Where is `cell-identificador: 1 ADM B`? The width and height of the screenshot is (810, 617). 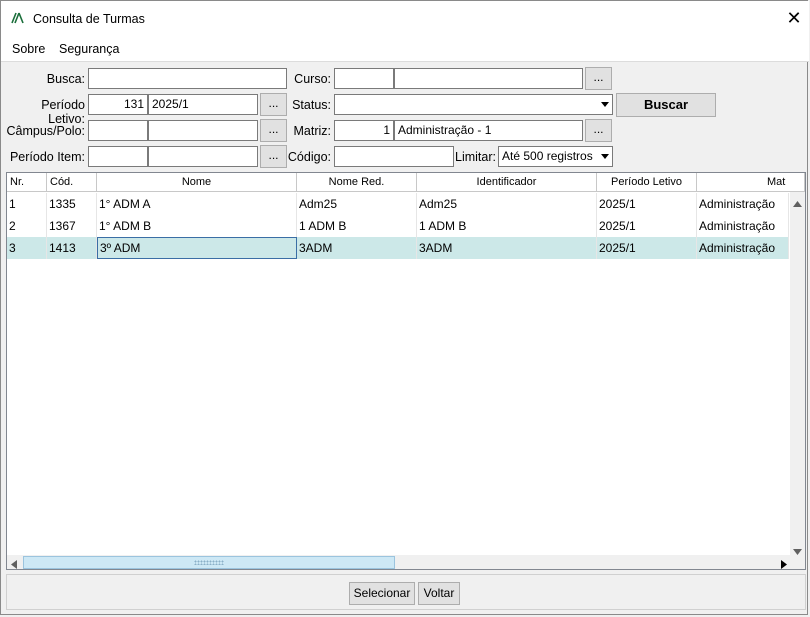
cell-identificador: 1 ADM B is located at coordinates (507, 226).